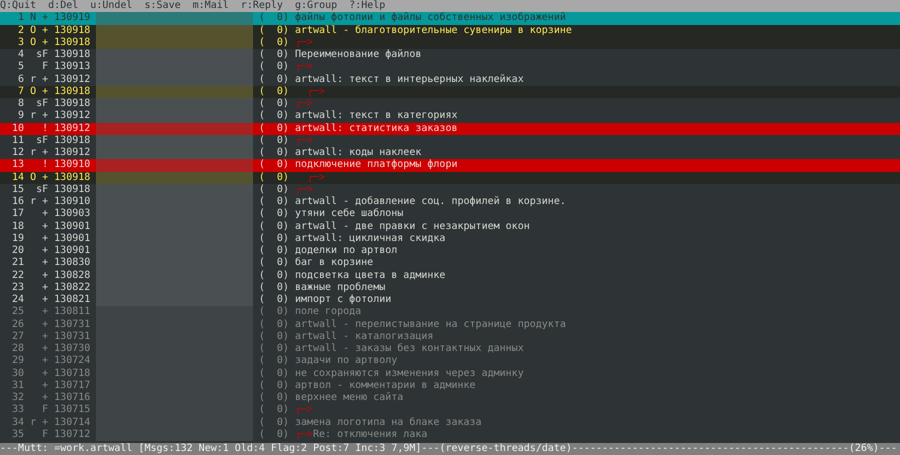  What do you see at coordinates (450, 448) in the screenshot?
I see `status-bar: ---Mutt: =work.artwall [Msgs:132 New:1 Old:4 Flag:2 Post:7 Inc:3 7,9M]---(reverse-threads/date)----------------------------------------------(26%)---` at bounding box center [450, 448].